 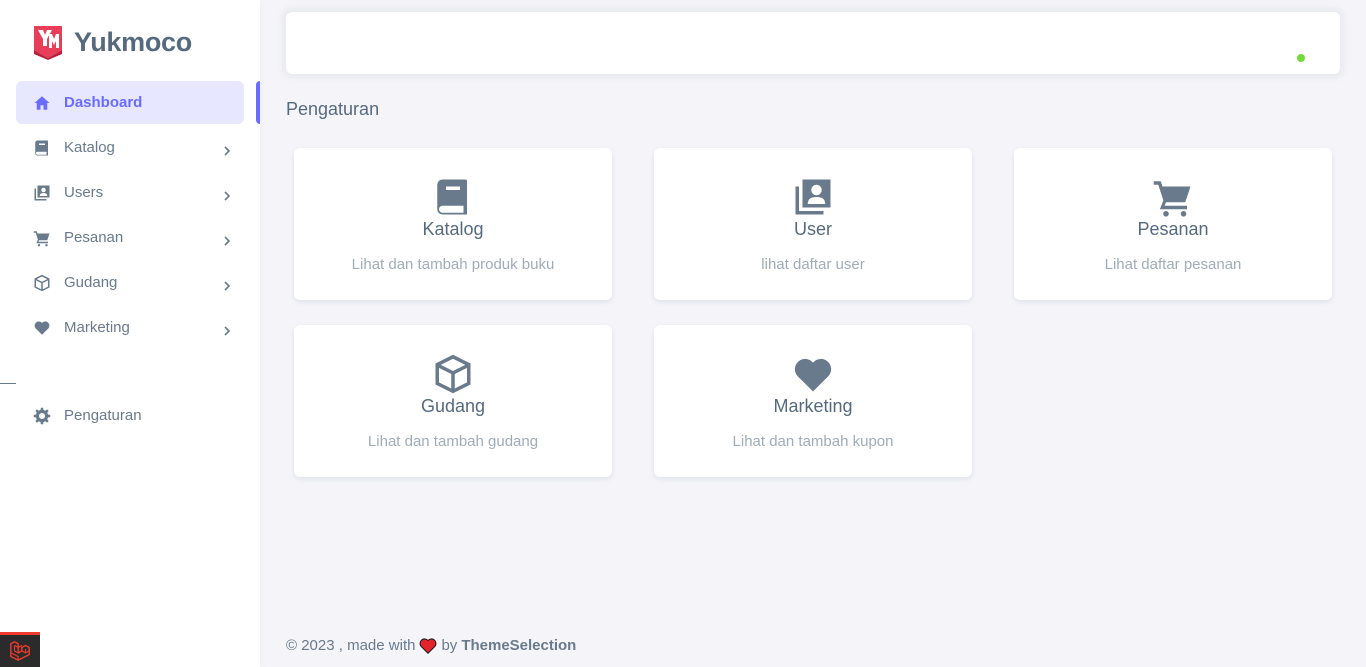 I want to click on card-description: Lihat daftar pesanan, so click(x=1173, y=264).